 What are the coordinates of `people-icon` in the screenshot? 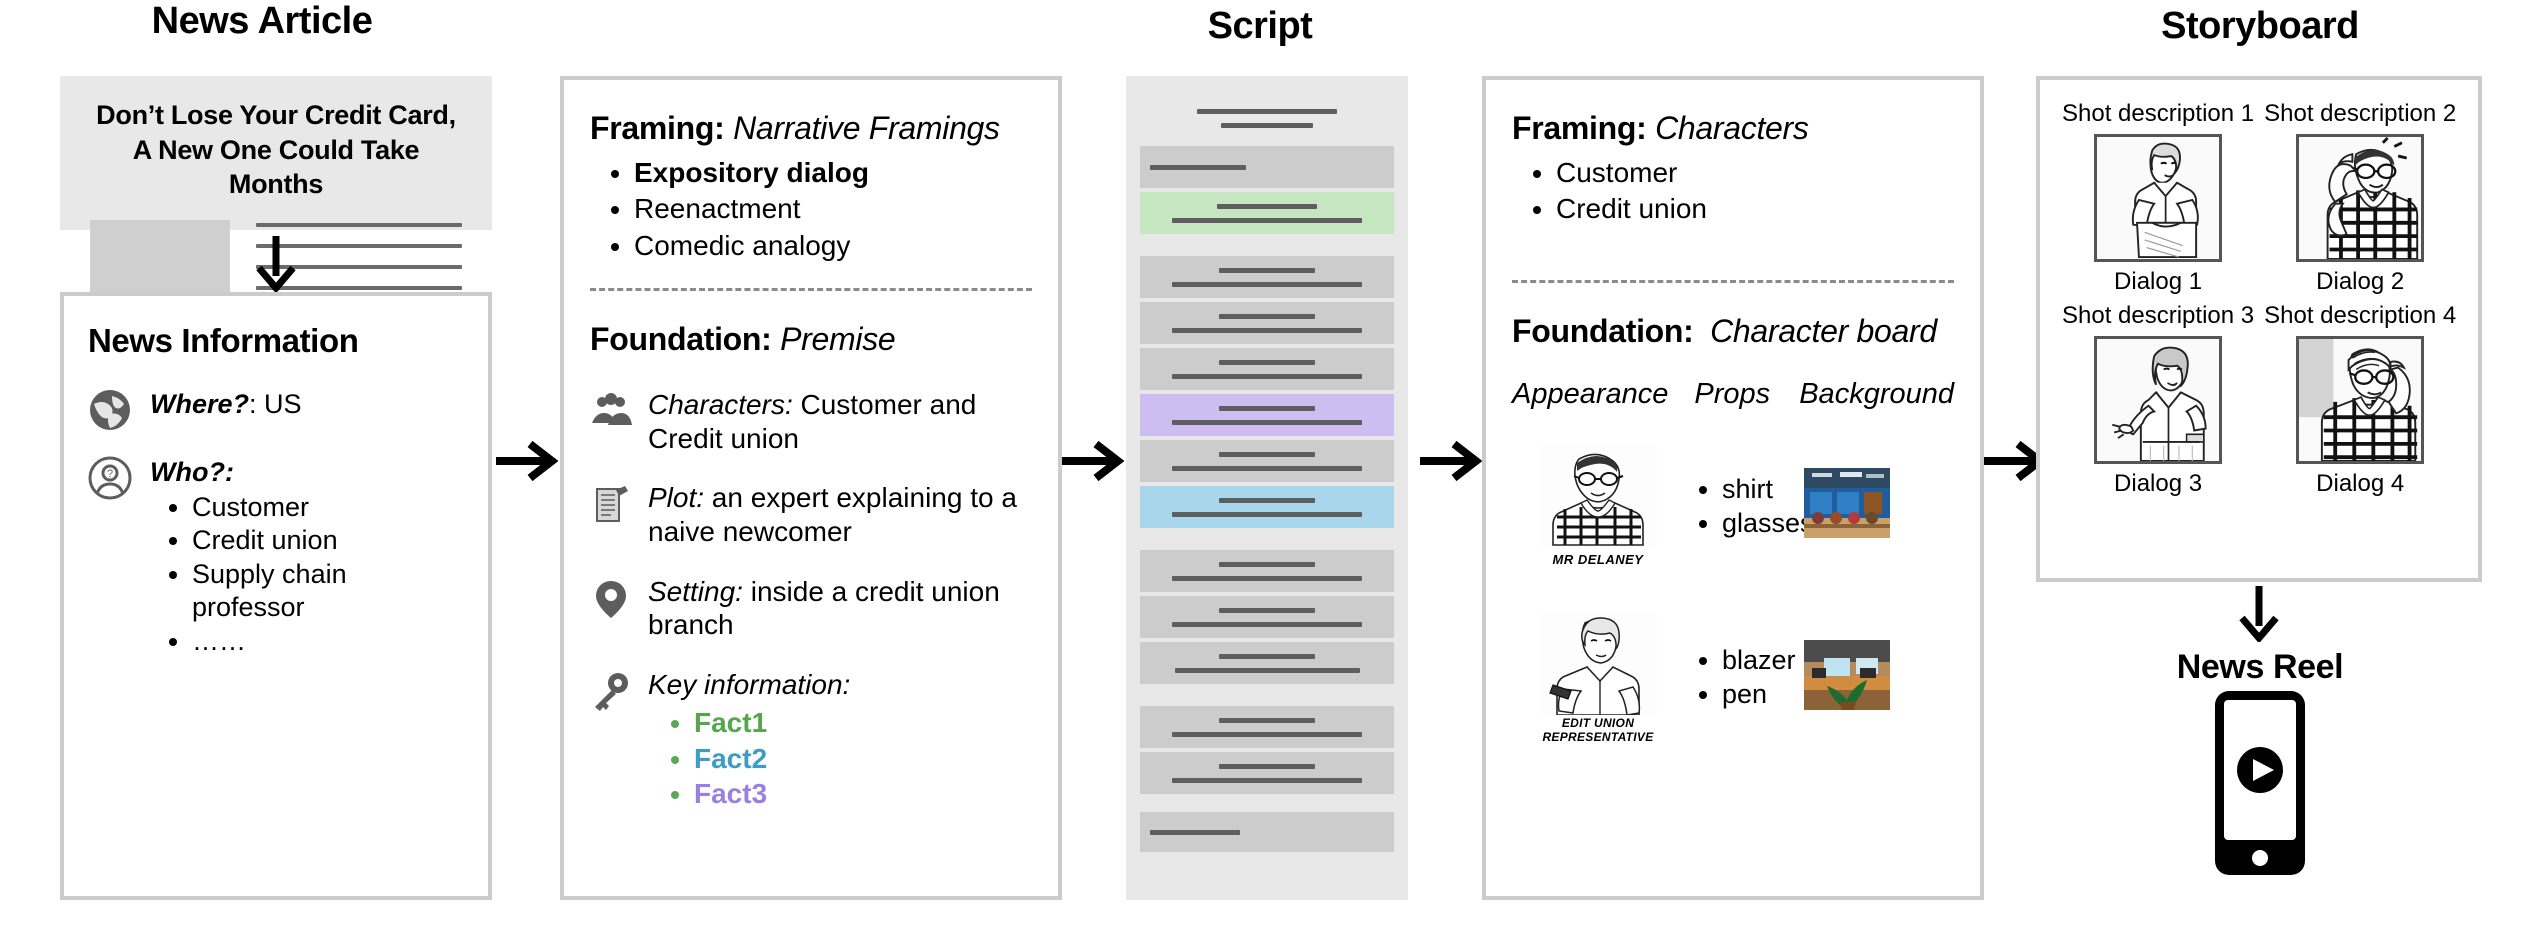 It's located at (612, 409).